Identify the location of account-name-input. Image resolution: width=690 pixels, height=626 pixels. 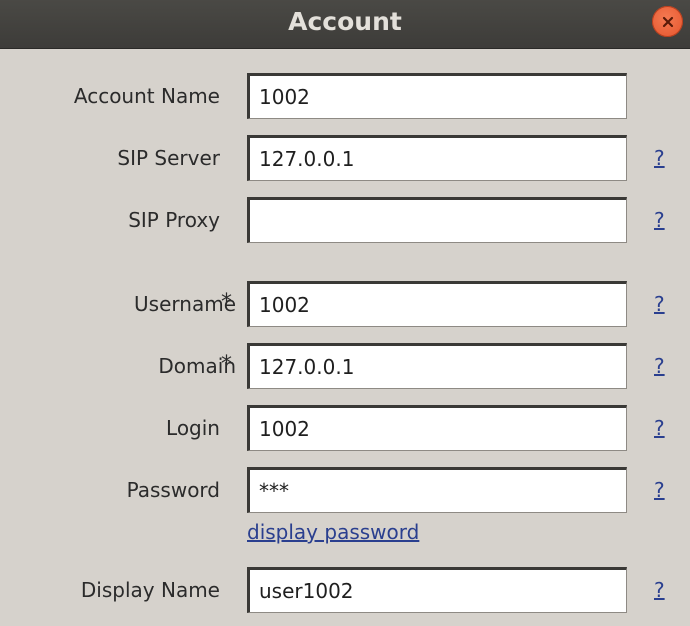
(437, 96).